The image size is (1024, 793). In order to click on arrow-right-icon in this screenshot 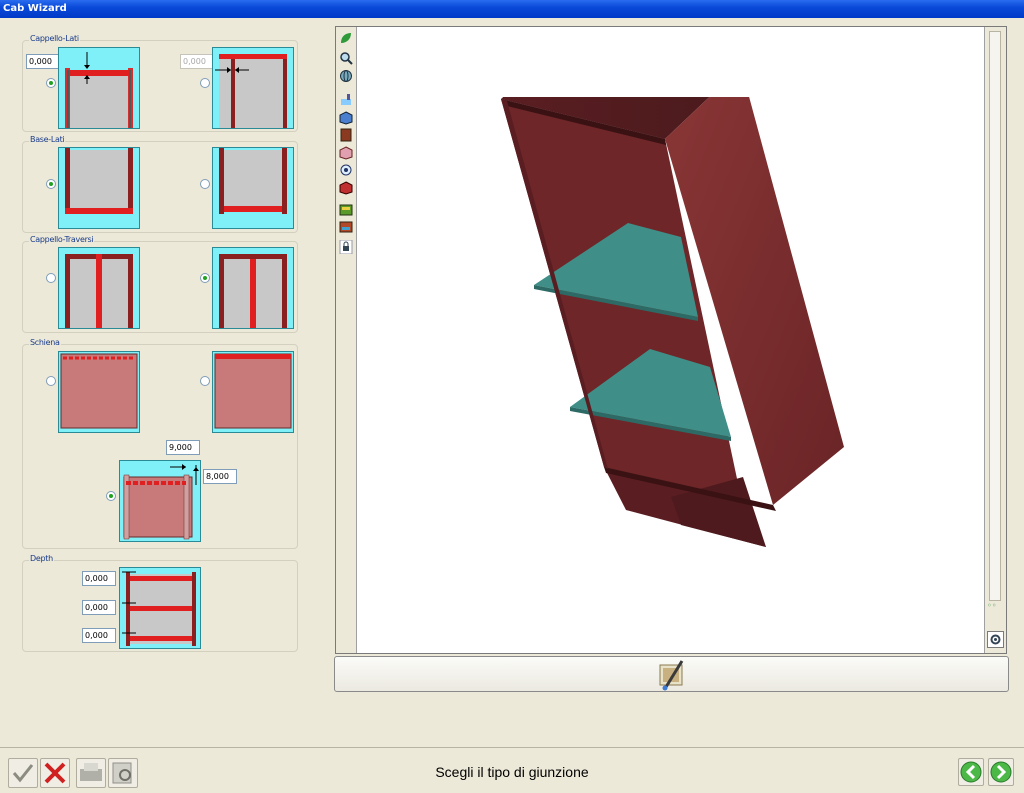, I will do `click(1001, 772)`.